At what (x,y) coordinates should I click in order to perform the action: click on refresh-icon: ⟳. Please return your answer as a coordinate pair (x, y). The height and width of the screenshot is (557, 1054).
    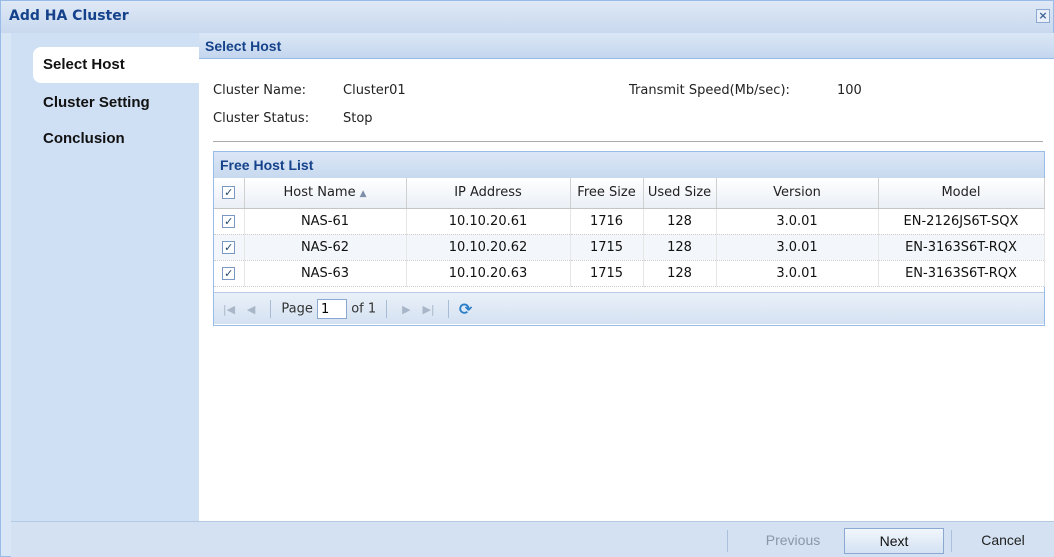
    Looking at the image, I should click on (465, 309).